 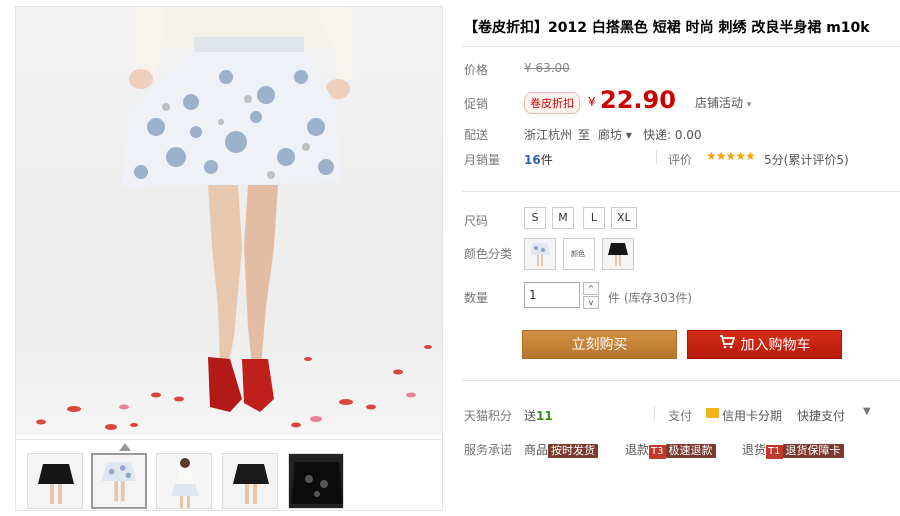 I want to click on ship-destination-select: 廊坊 ▾, so click(x=615, y=134).